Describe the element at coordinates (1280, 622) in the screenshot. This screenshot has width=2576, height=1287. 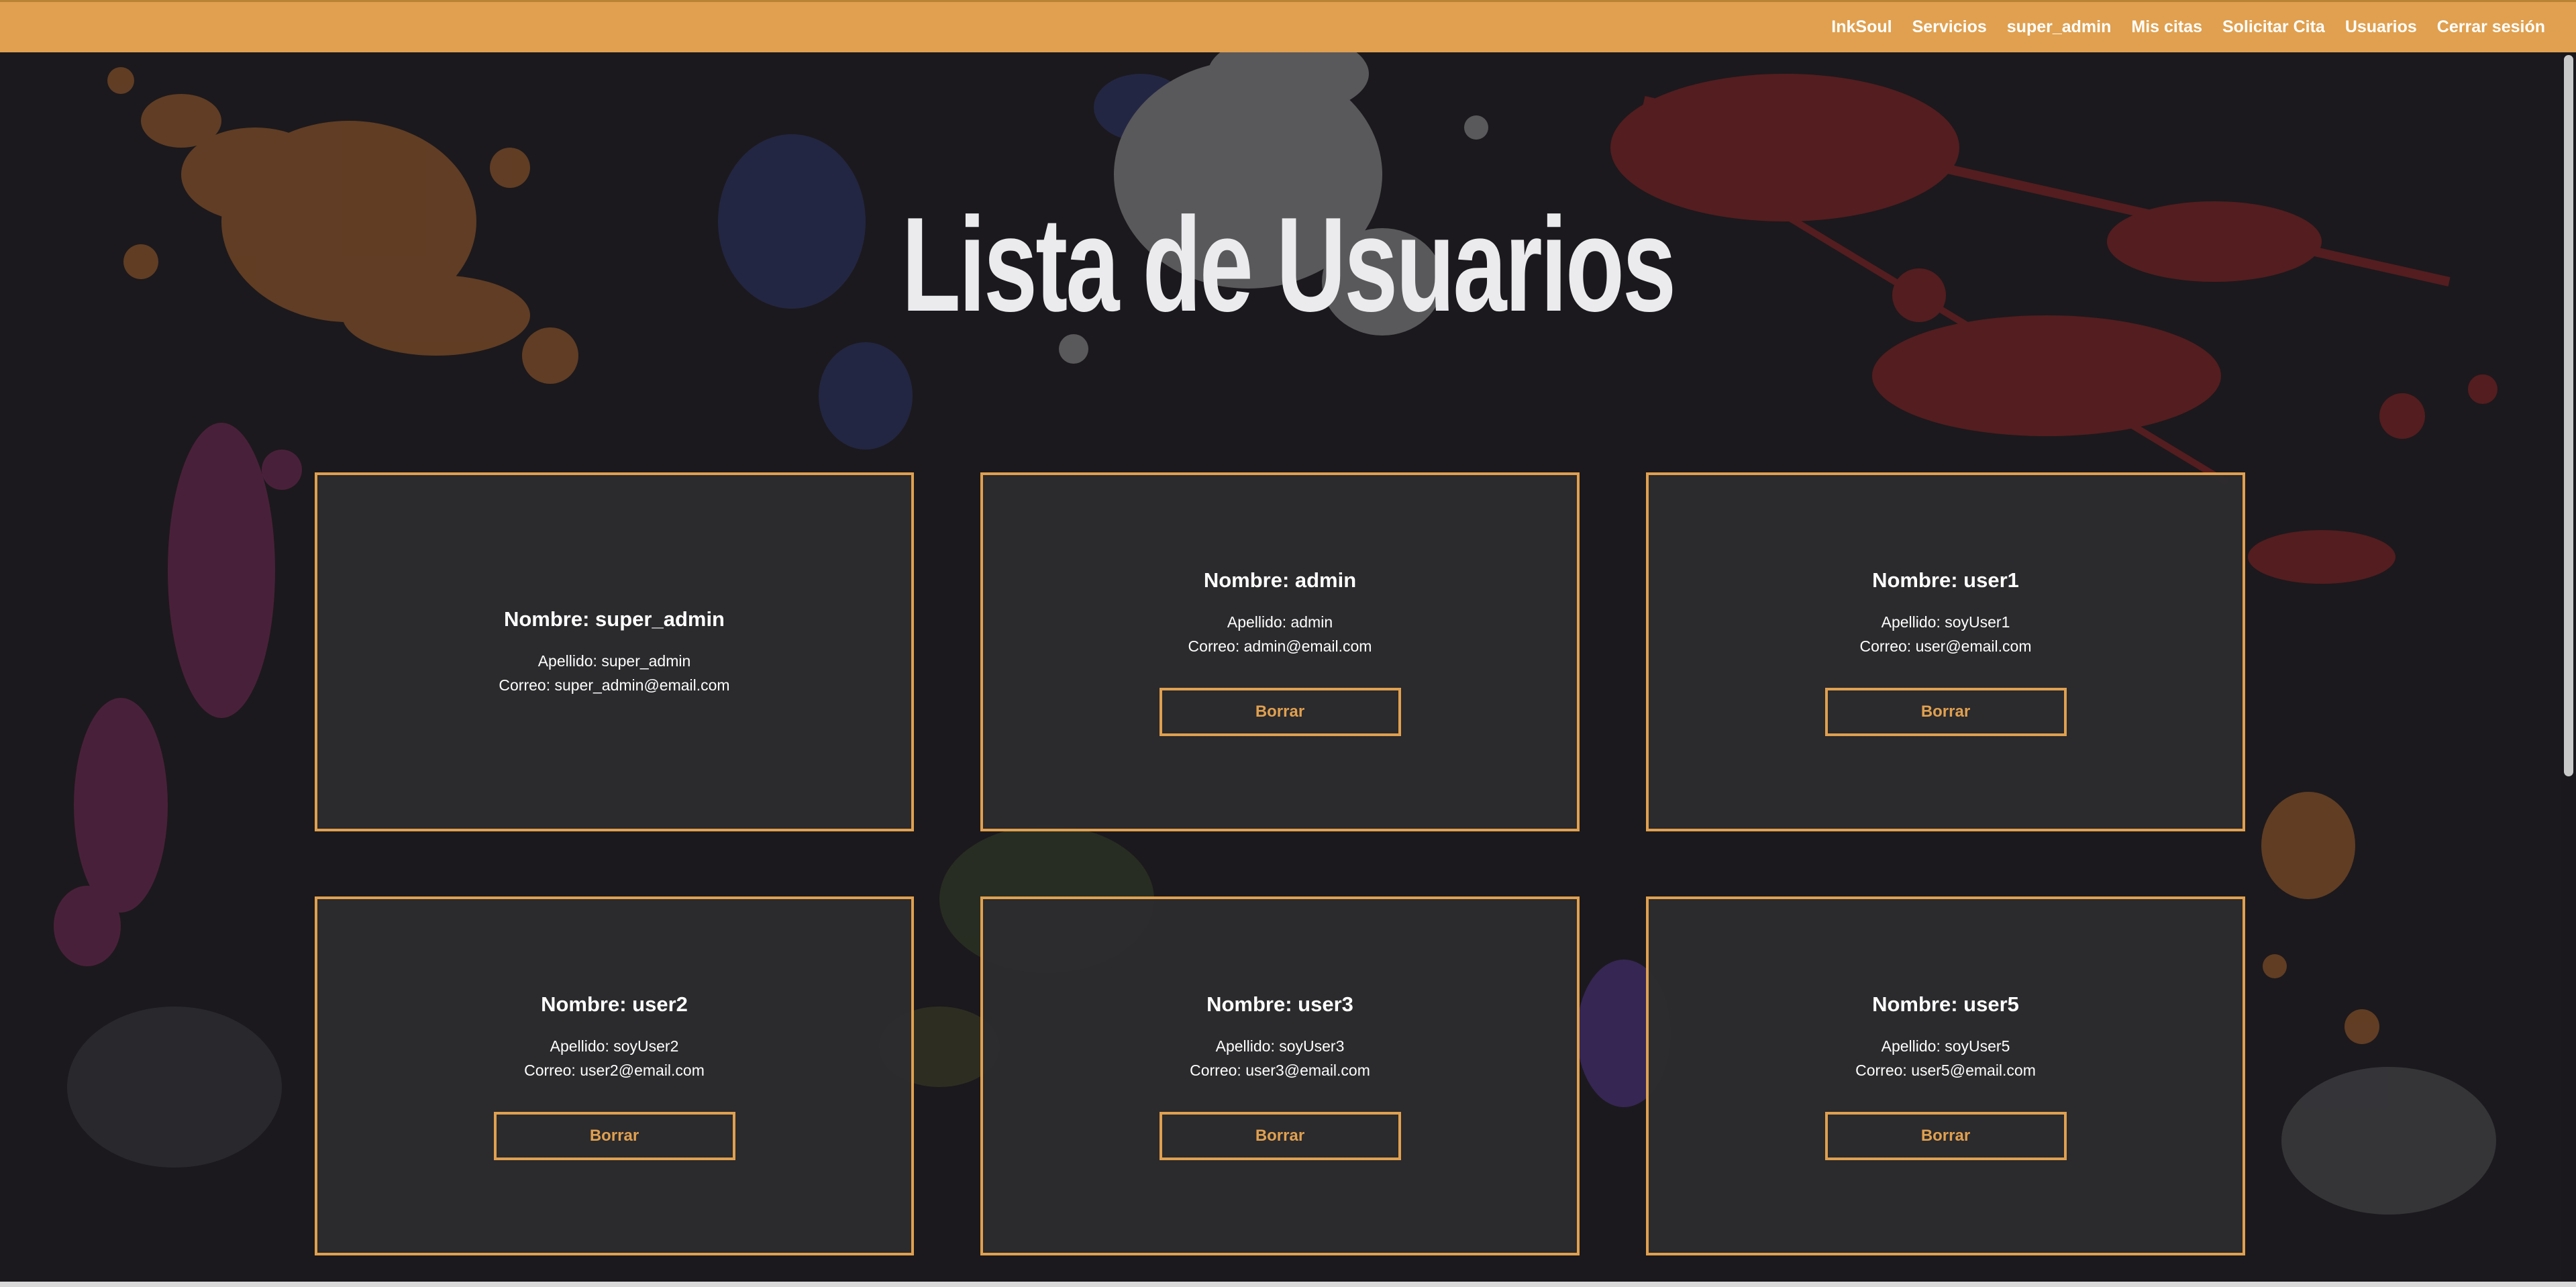
I see `user-apellido: Apellido: admin` at that location.